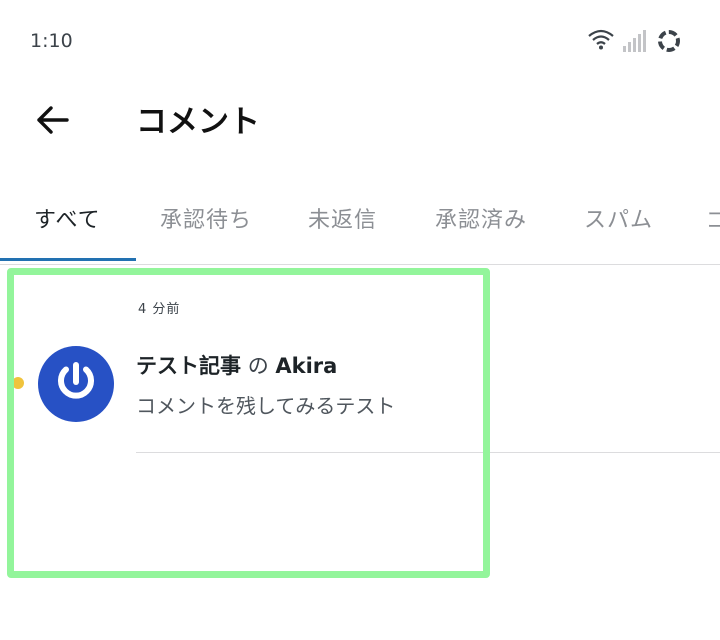 Image resolution: width=720 pixels, height=640 pixels. What do you see at coordinates (618, 218) in the screenshot?
I see `tab-spam: スパム` at bounding box center [618, 218].